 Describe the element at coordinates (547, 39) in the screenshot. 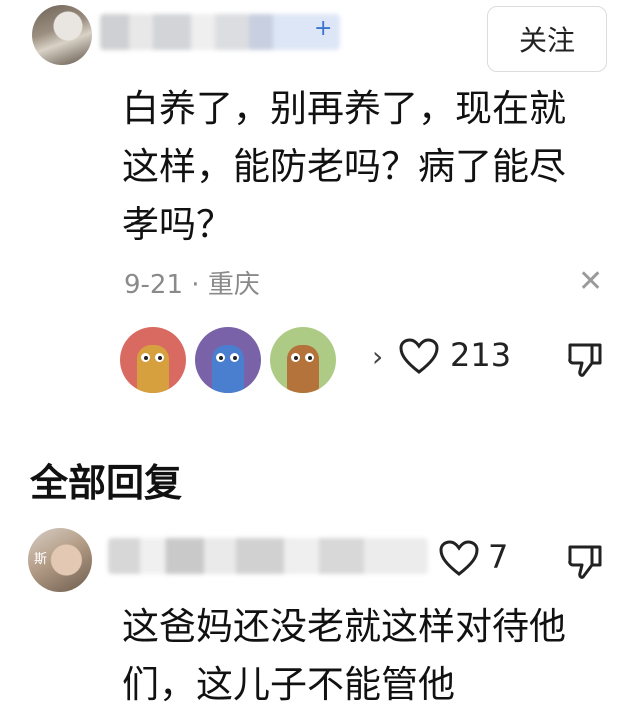

I see `follow-button: 关注` at that location.